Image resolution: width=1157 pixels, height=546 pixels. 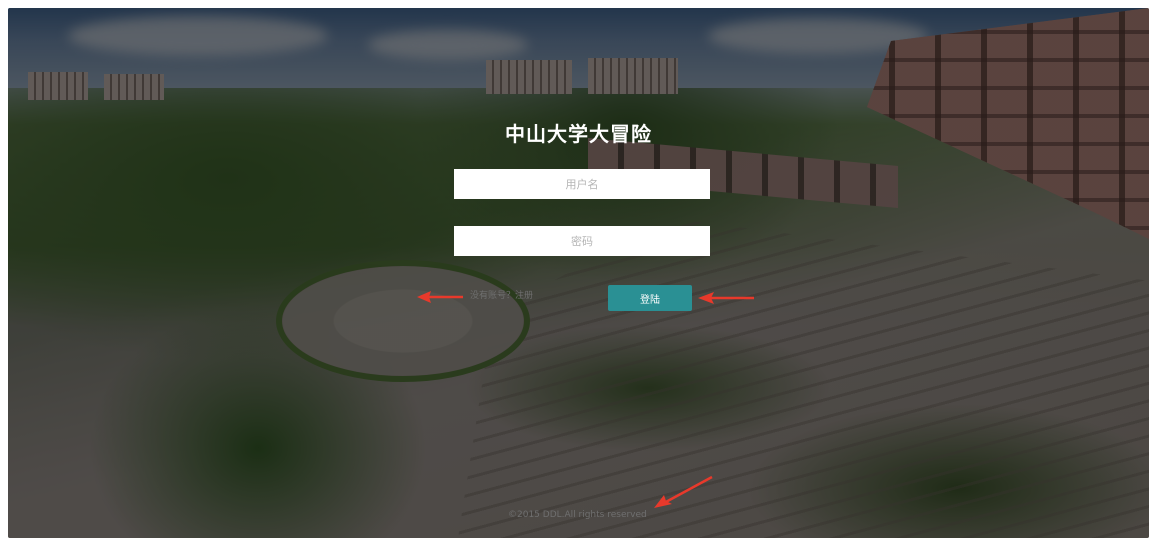 I want to click on page-title: 中山大学大冒险, so click(x=578, y=134).